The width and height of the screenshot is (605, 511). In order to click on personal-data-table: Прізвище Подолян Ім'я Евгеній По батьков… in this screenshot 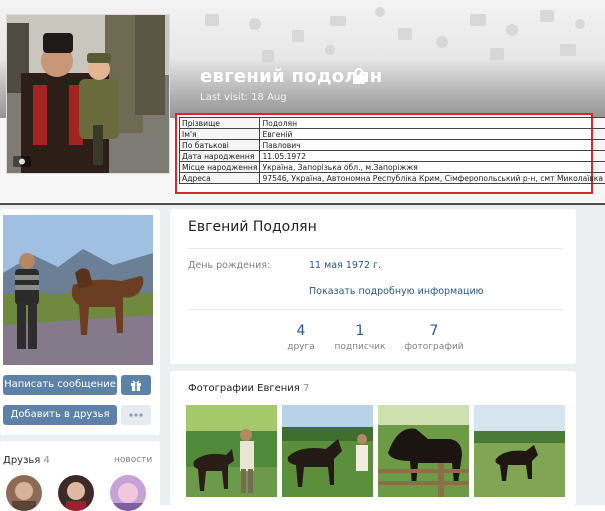, I will do `click(392, 150)`.